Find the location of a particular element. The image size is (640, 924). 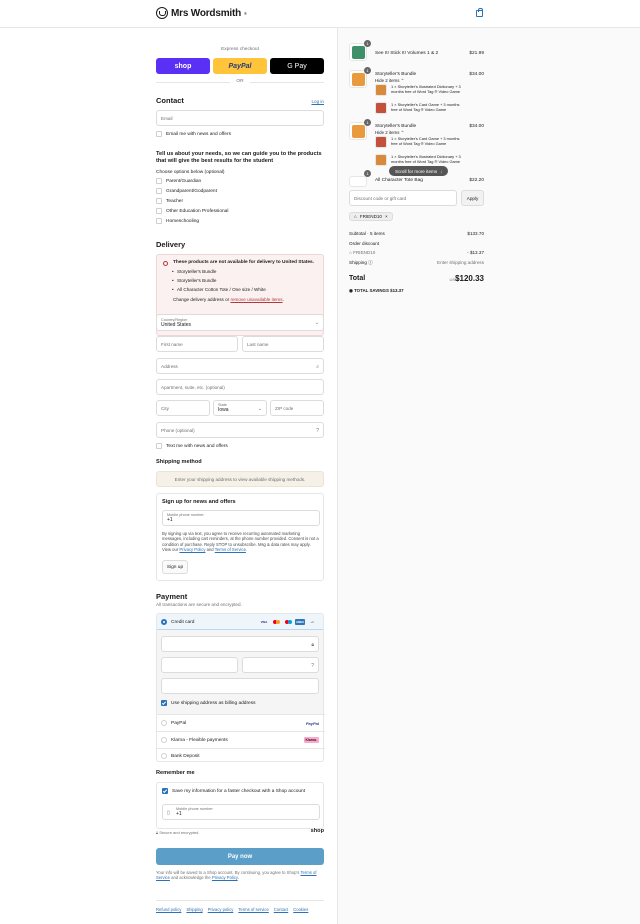

option-teacher: Teacher is located at coordinates (169, 201).